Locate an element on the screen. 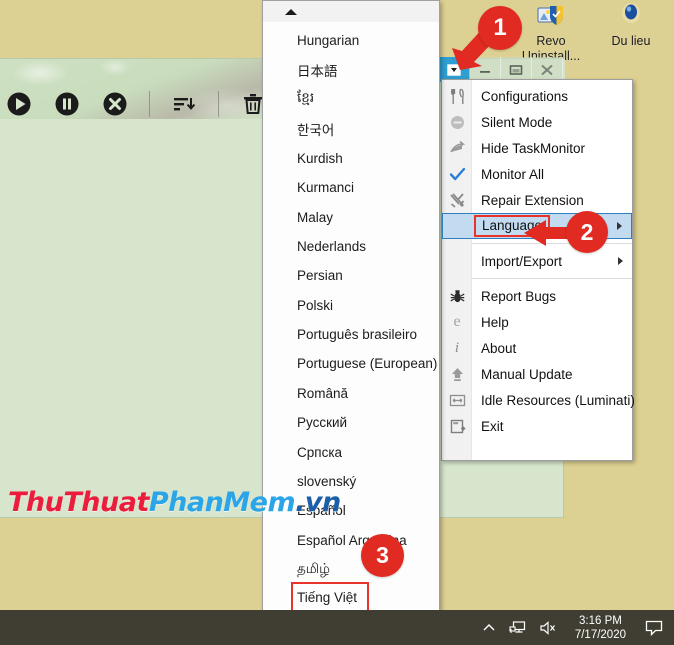 The height and width of the screenshot is (645, 674). language-item-polski: Polski is located at coordinates (368, 305).